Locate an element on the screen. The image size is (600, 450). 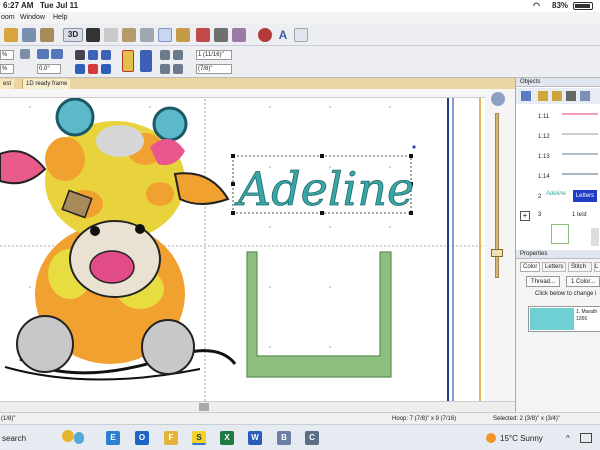
excel-icon: X is located at coordinates (227, 438).